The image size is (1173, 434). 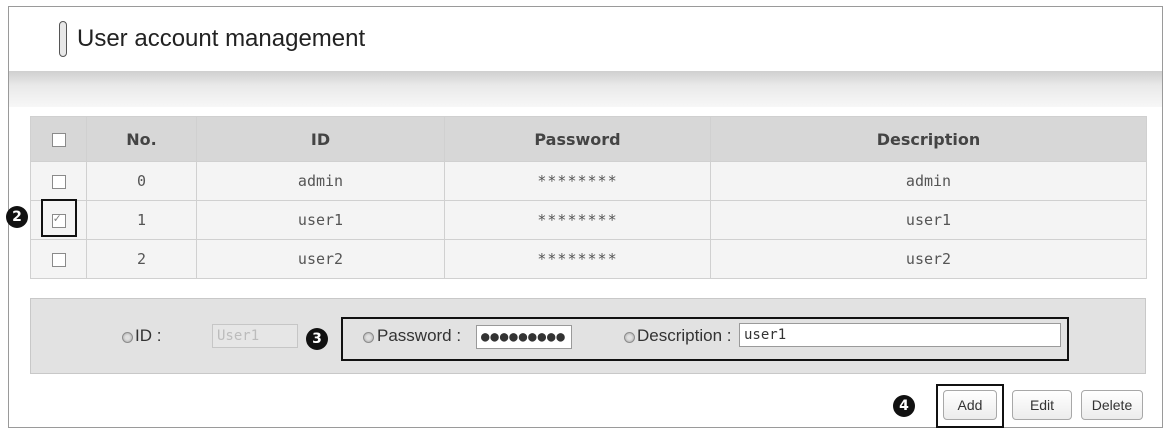 What do you see at coordinates (317, 339) in the screenshot?
I see `callout-marker-3: 3` at bounding box center [317, 339].